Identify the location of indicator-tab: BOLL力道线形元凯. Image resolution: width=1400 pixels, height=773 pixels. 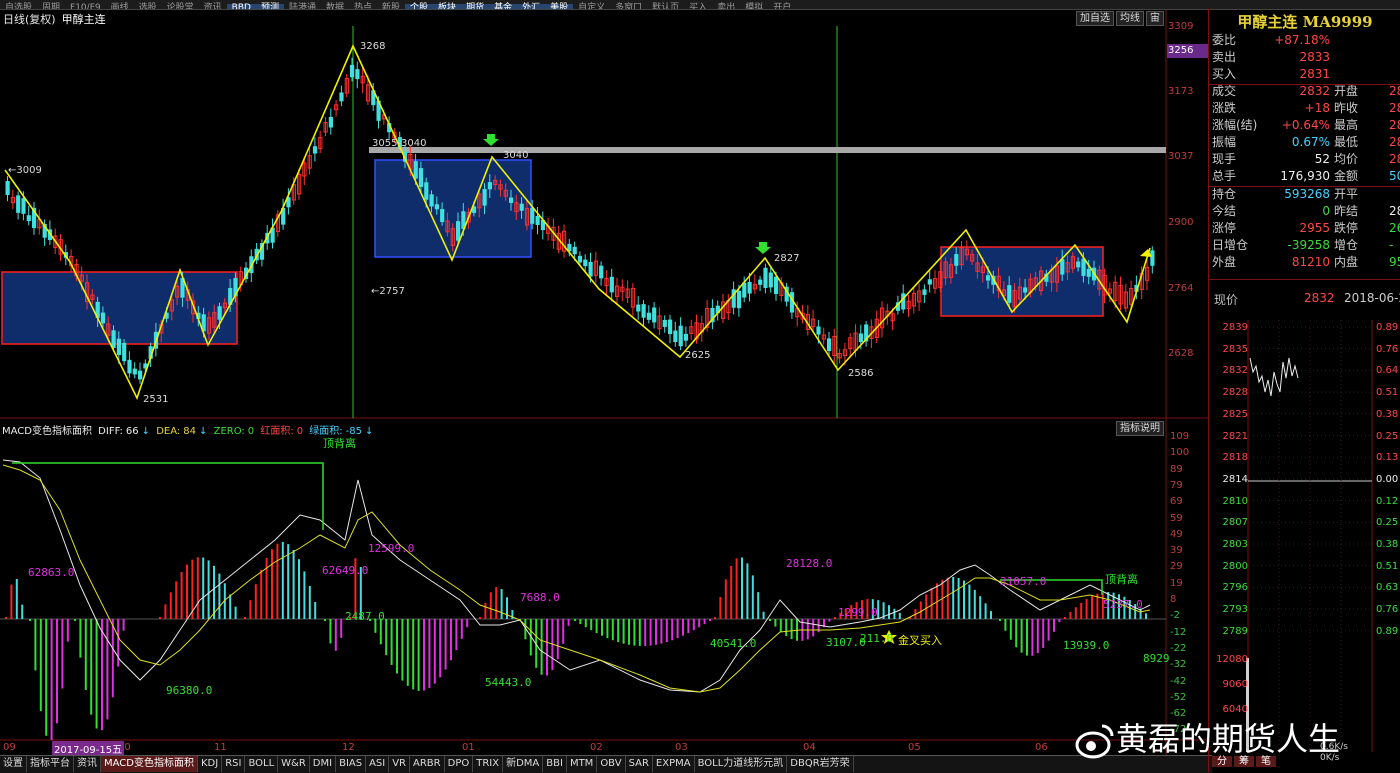
(741, 764).